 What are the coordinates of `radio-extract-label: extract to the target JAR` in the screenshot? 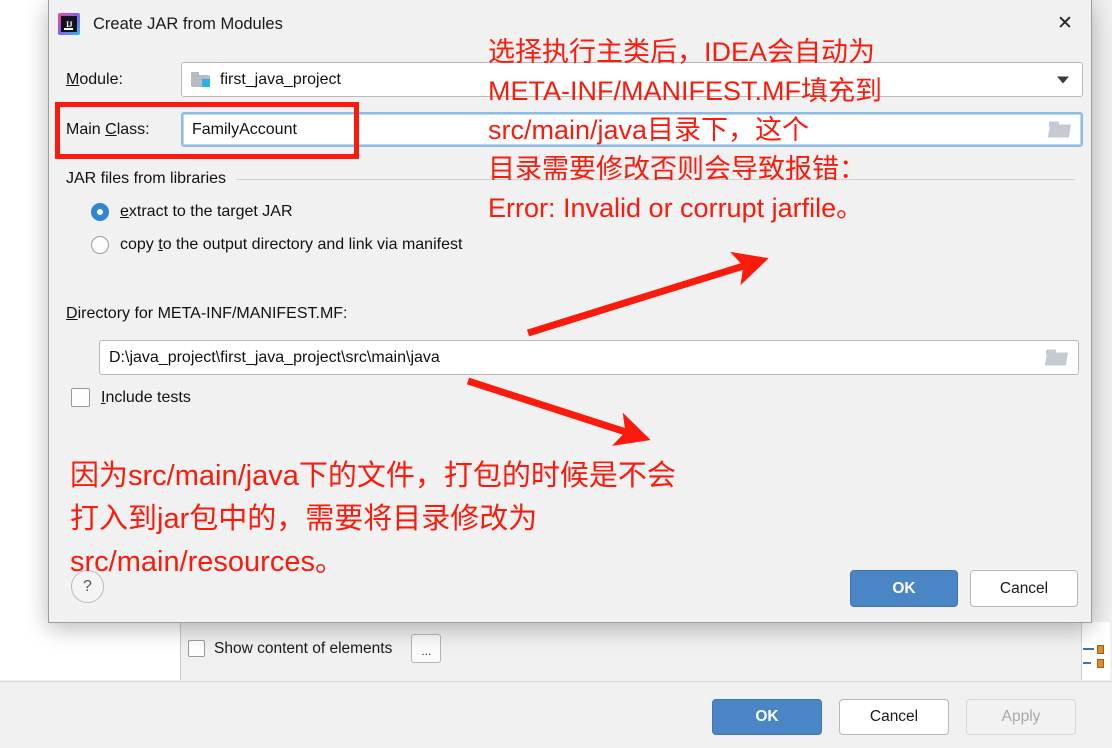 It's located at (206, 211).